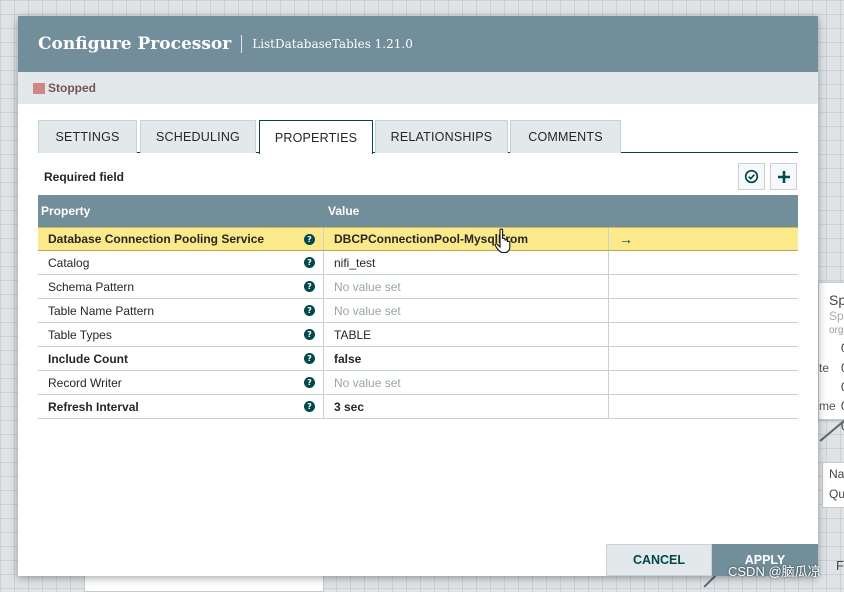  What do you see at coordinates (466, 262) in the screenshot?
I see `property-value-cell: nifi_test` at bounding box center [466, 262].